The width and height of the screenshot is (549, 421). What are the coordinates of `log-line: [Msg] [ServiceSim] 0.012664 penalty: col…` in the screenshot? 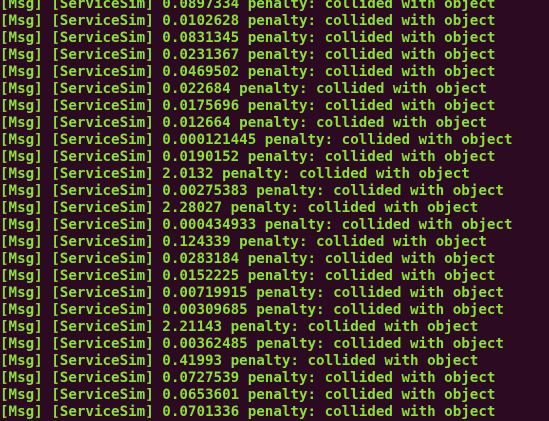 It's located at (243, 123).